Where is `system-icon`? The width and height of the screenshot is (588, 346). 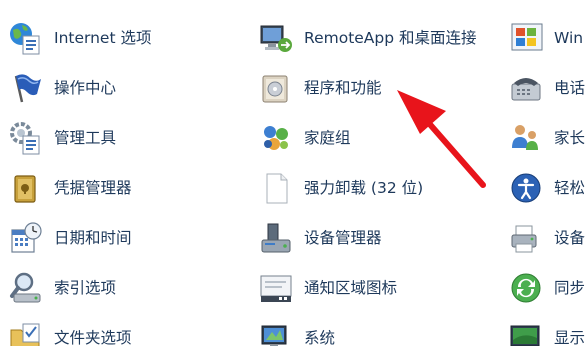 system-icon is located at coordinates (276, 333).